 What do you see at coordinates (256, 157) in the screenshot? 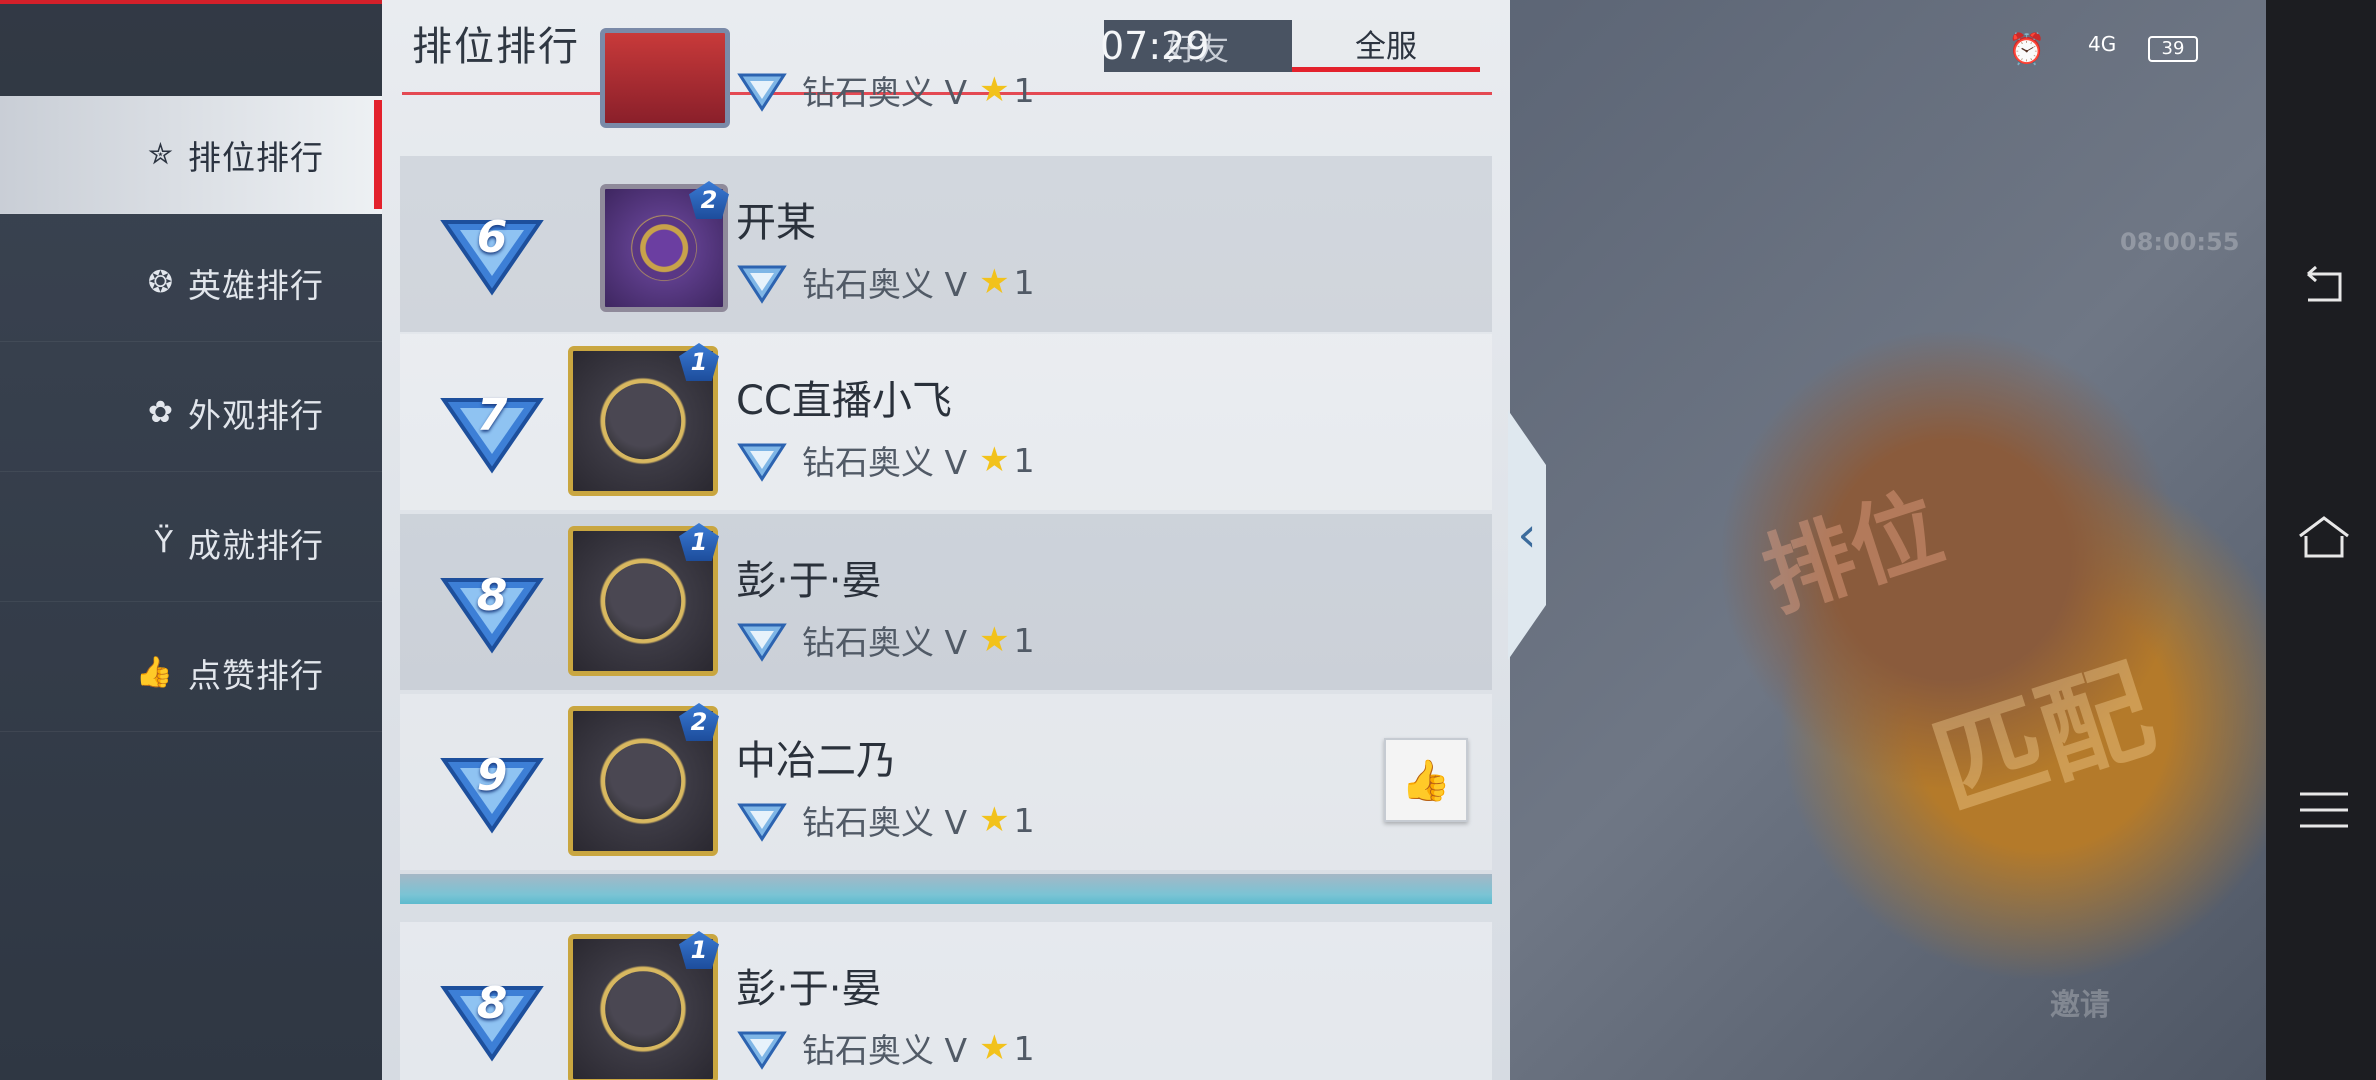
I see `sidebar-item-label: 排位排行` at bounding box center [256, 157].